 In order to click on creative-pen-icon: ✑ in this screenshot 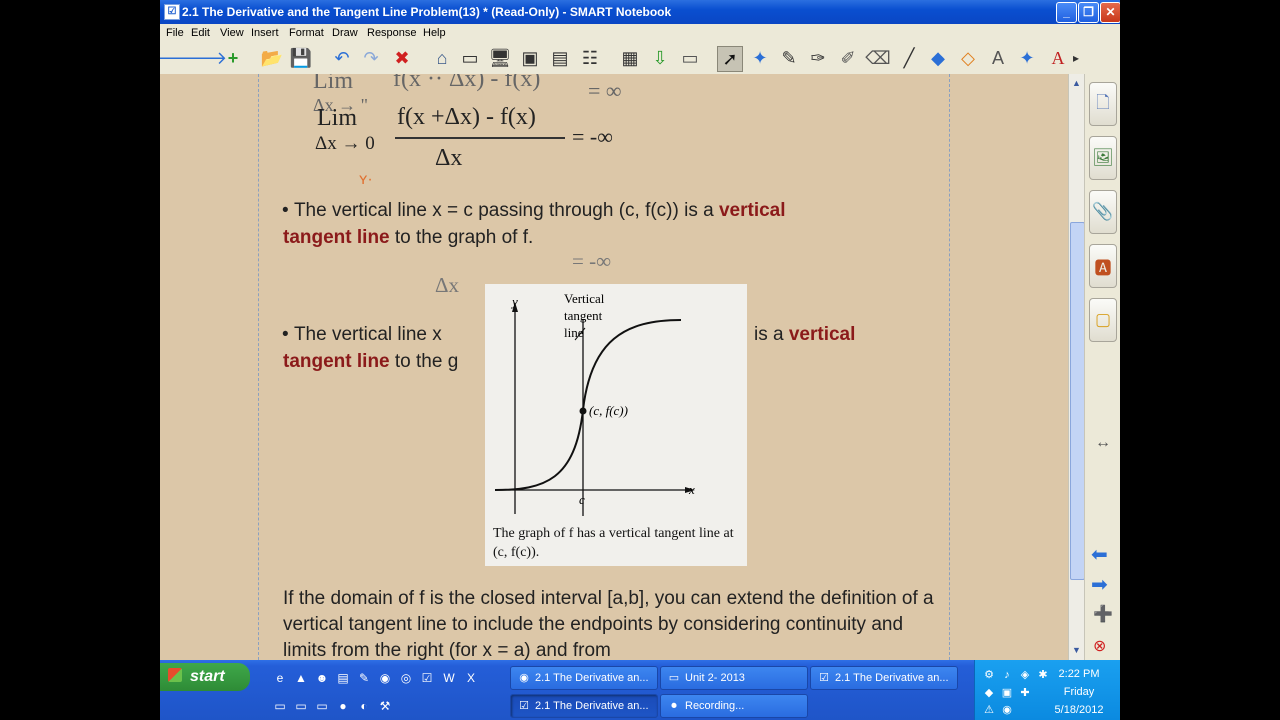, I will do `click(818, 58)`.